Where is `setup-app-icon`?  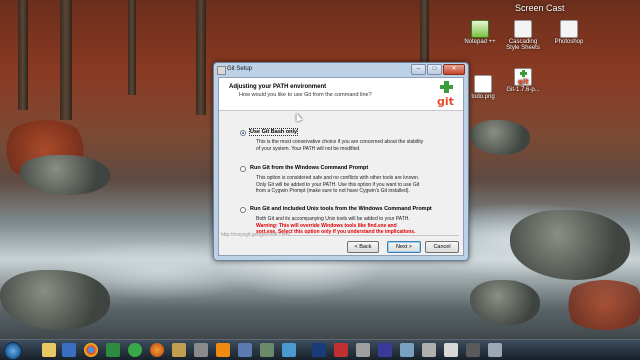 setup-app-icon is located at coordinates (221, 70).